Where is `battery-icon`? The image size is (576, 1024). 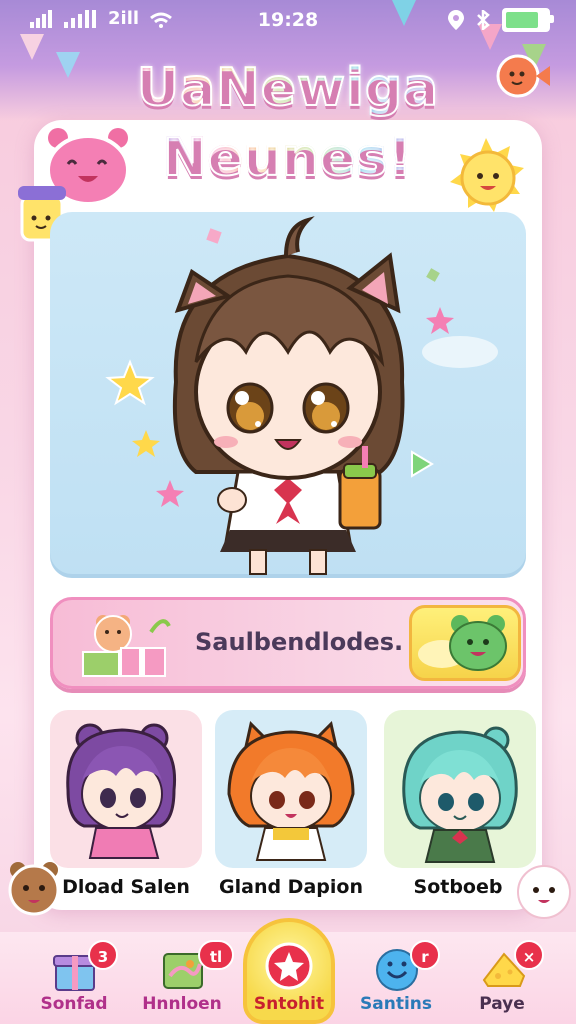 battery-icon is located at coordinates (528, 20).